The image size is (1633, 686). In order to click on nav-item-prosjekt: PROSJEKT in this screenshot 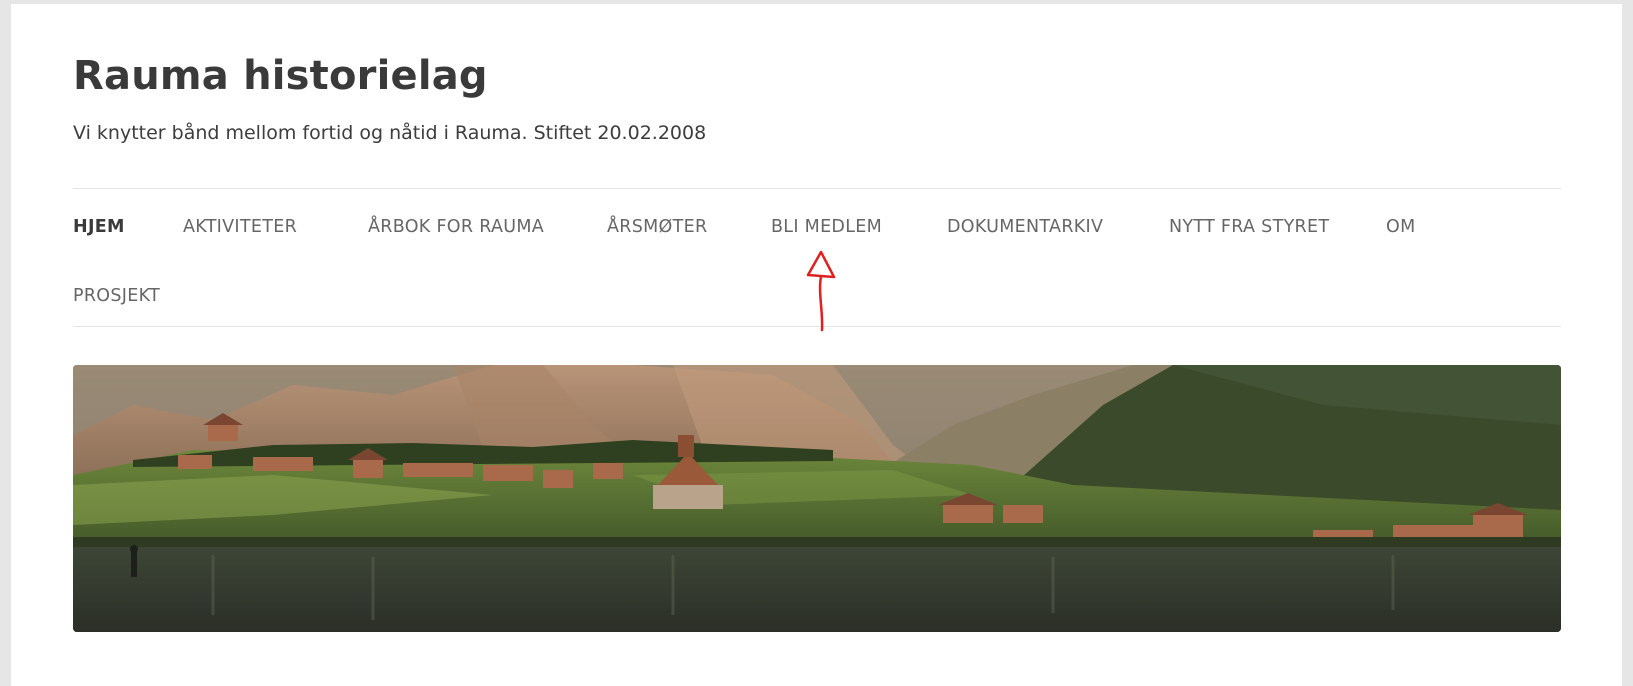, I will do `click(116, 296)`.